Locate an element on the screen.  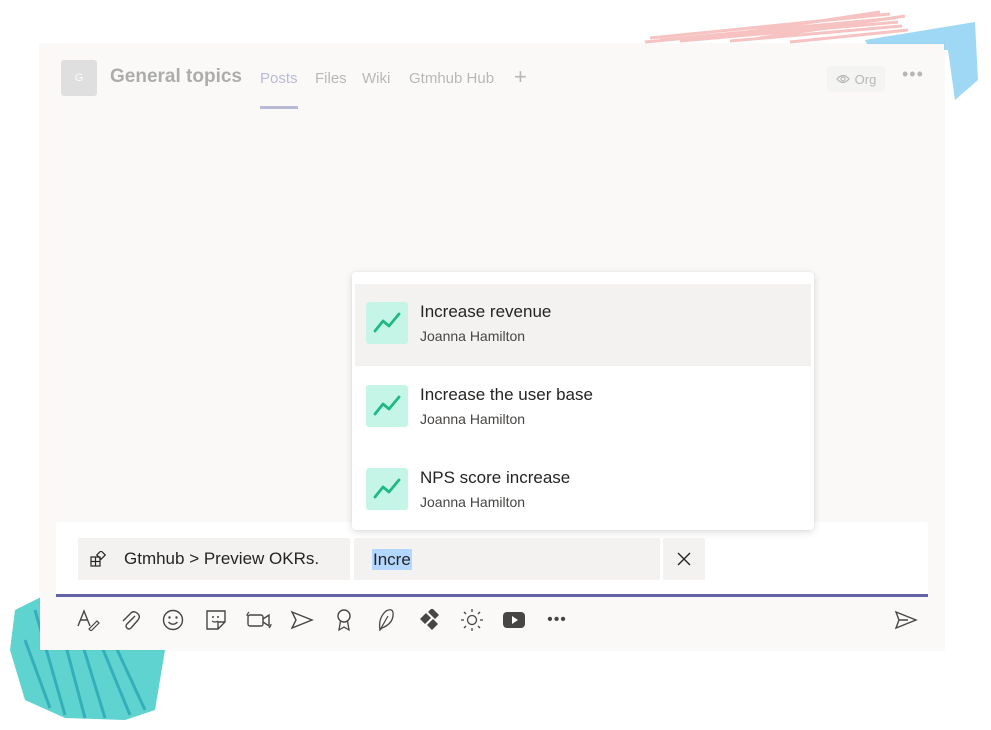
active-tab-indicator is located at coordinates (279, 107).